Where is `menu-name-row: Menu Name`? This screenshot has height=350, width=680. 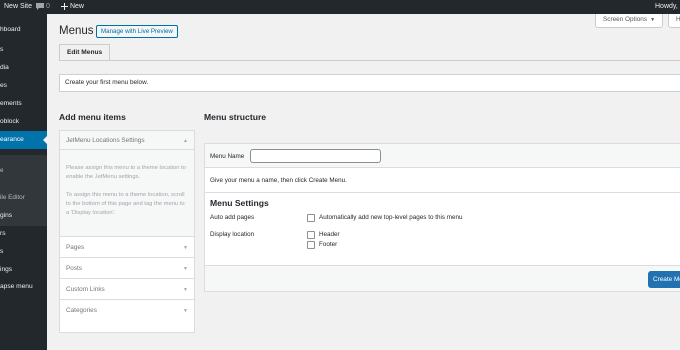 menu-name-row: Menu Name is located at coordinates (442, 156).